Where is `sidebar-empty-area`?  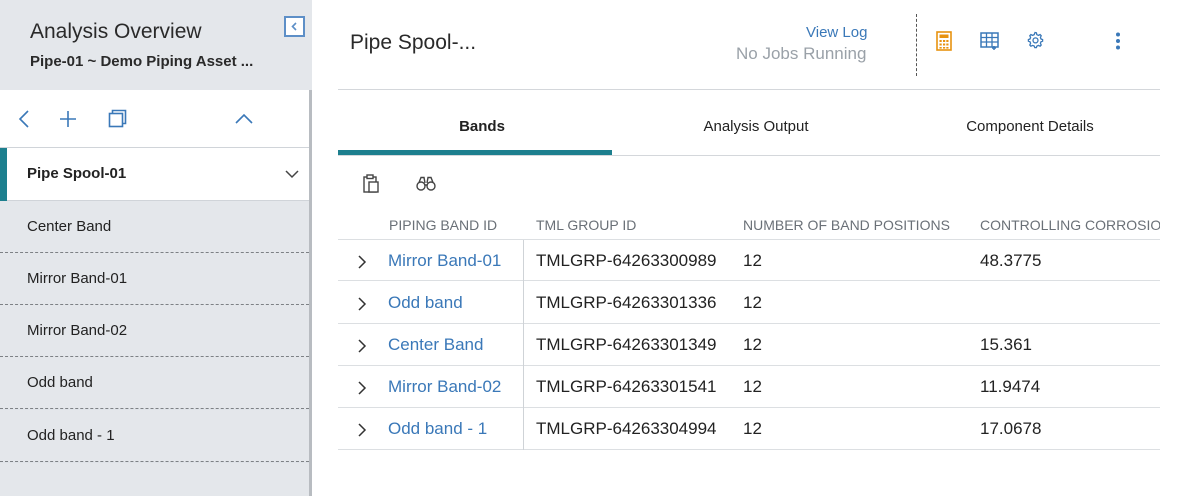
sidebar-empty-area is located at coordinates (154, 479).